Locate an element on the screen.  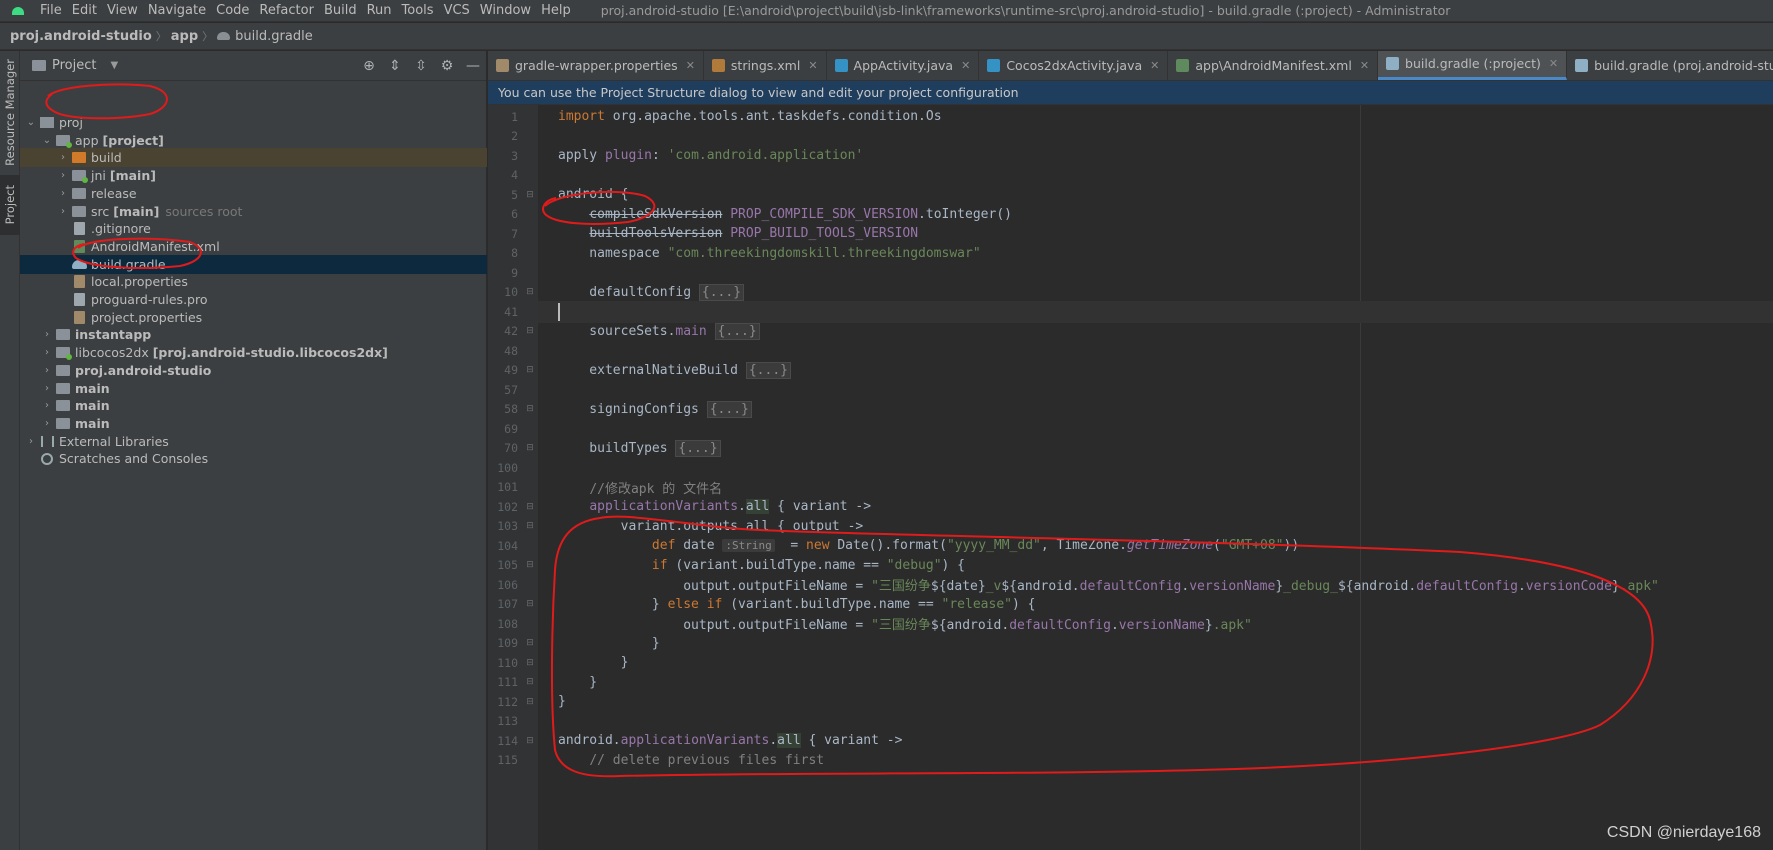
tree-item: .gitignore is located at coordinates (253, 228).